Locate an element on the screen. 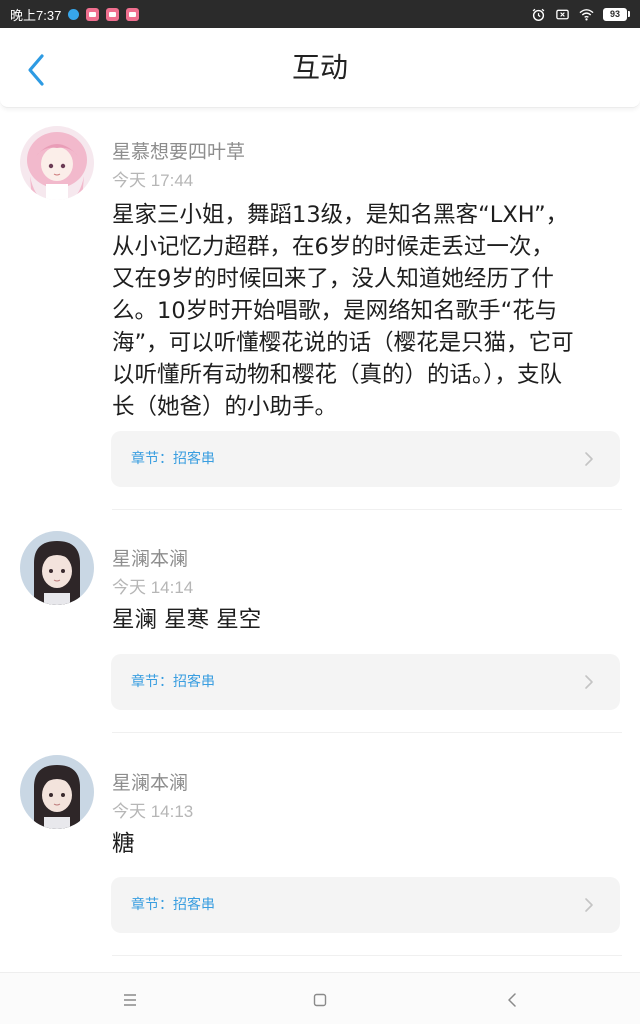 Image resolution: width=640 pixels, height=1024 pixels. menu-button is located at coordinates (130, 1000).